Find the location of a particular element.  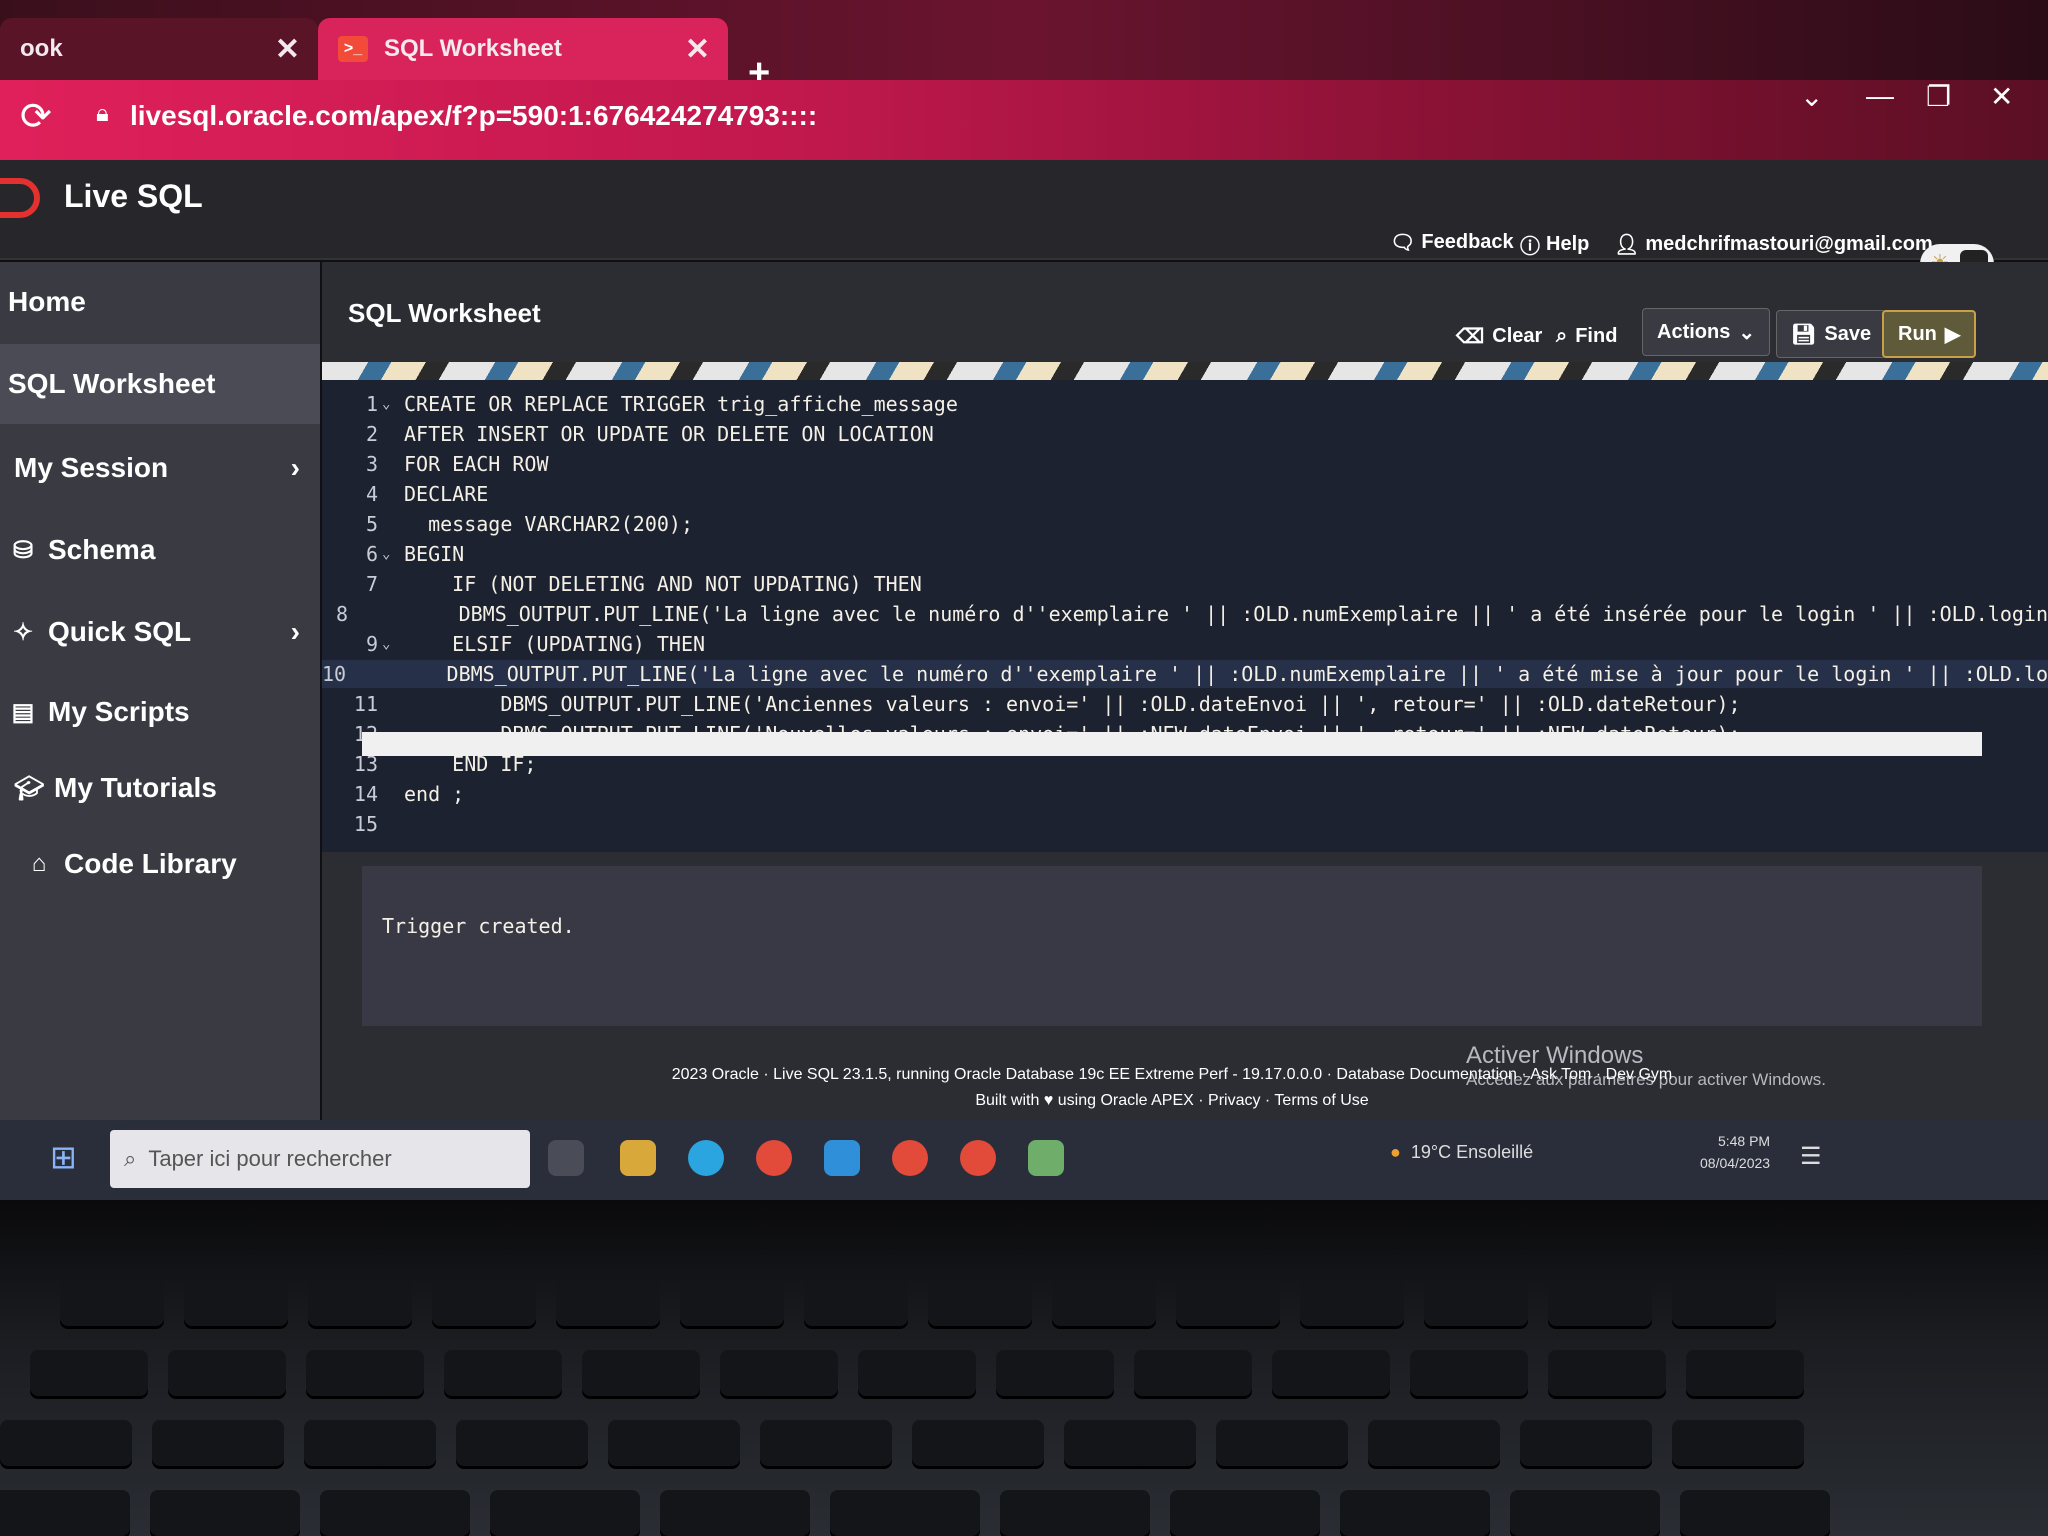

tab-search-icon: ⌄ is located at coordinates (1811, 96).